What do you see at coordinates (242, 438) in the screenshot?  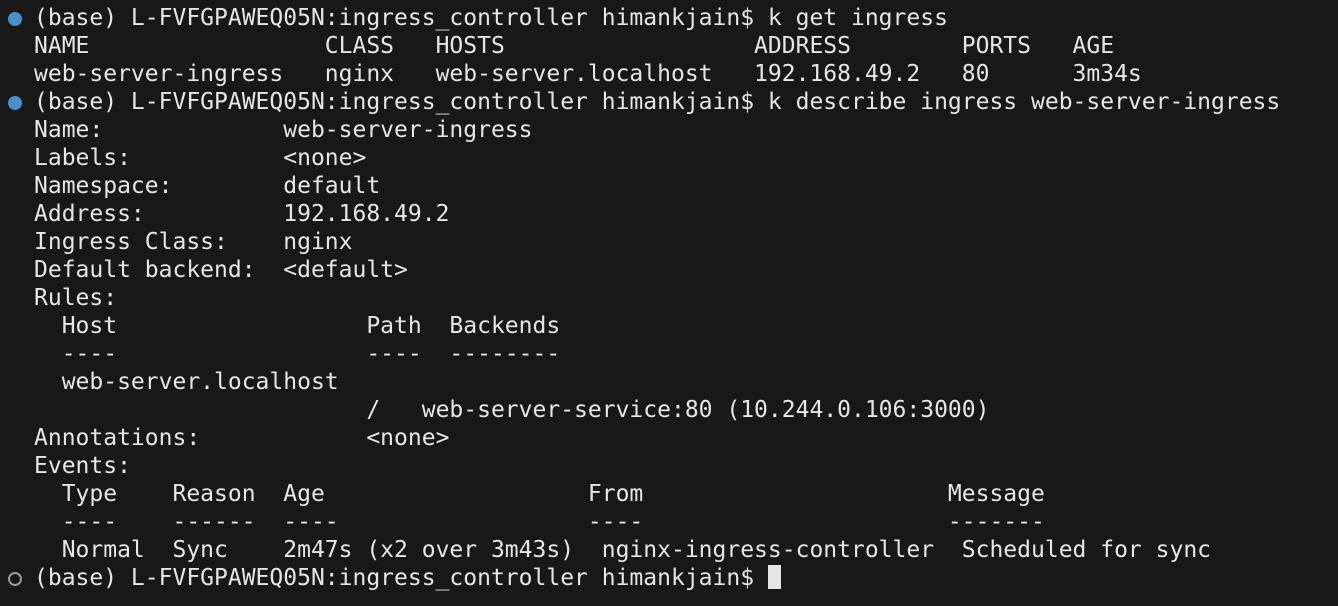 I see `line-text: Annotations: <none>` at bounding box center [242, 438].